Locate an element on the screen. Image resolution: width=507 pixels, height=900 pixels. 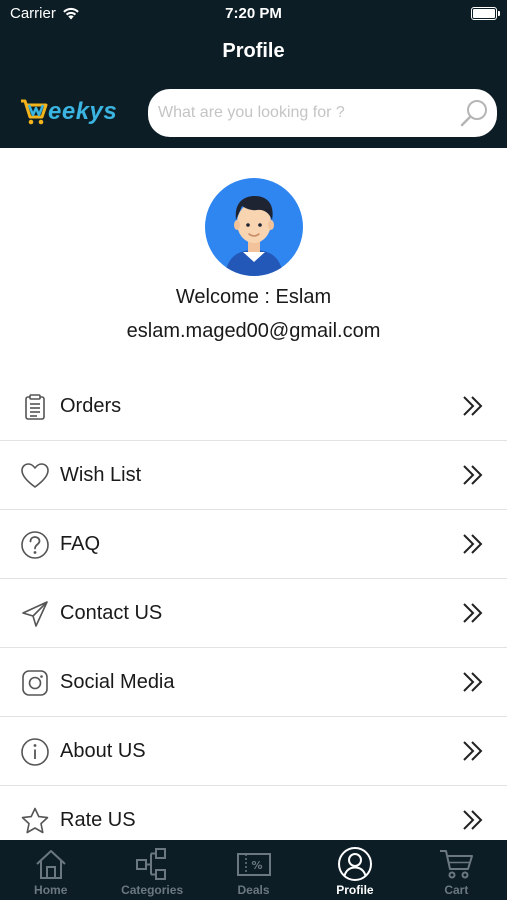
menu-item-label: Wish List is located at coordinates (101, 475).